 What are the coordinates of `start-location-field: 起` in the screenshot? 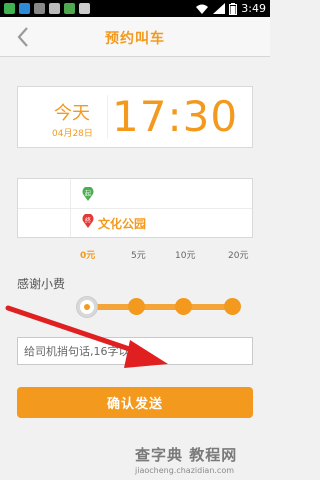 It's located at (161, 193).